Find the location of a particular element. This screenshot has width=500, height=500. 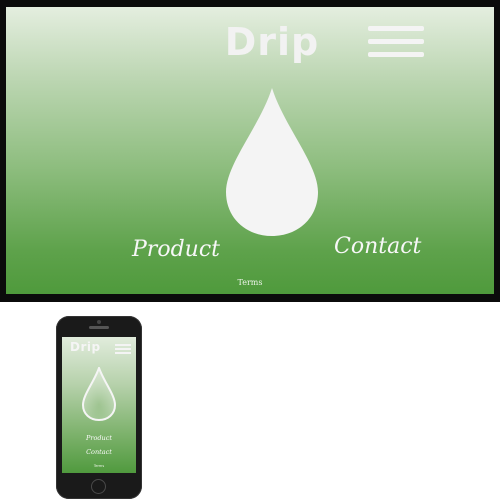

brand-logo: Drip is located at coordinates (272, 42).